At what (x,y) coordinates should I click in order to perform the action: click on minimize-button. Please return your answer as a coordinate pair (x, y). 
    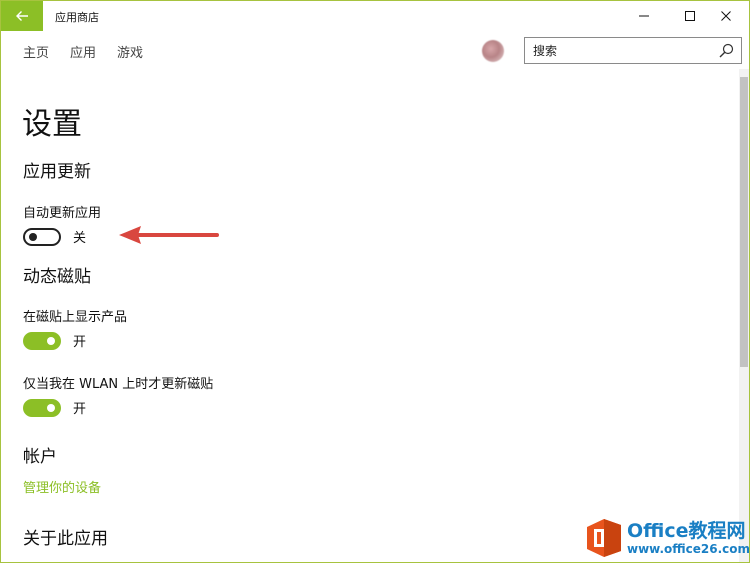
    Looking at the image, I should click on (644, 16).